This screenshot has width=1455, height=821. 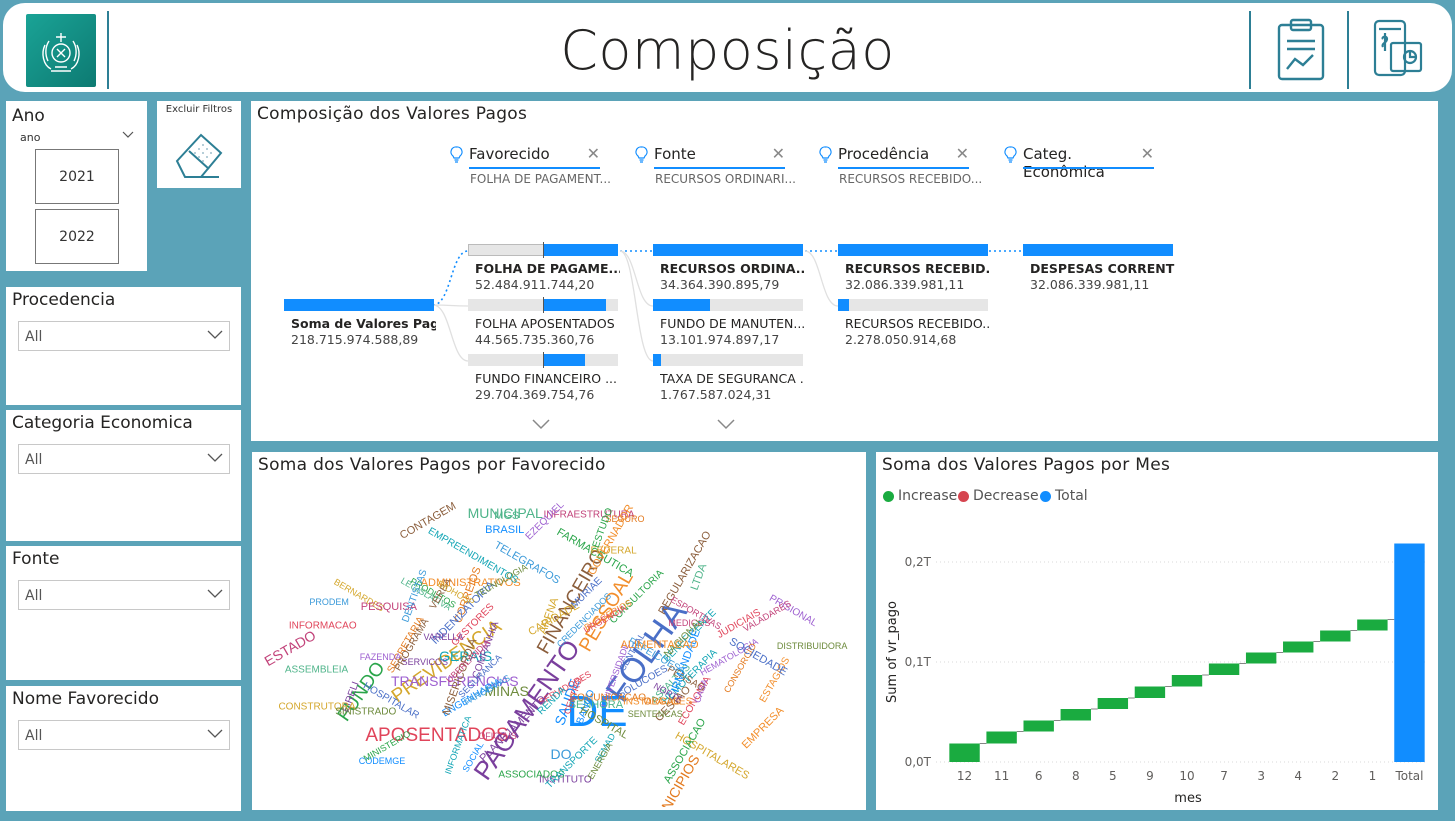 I want to click on wordcloud-word: ESTADO, so click(x=290, y=648).